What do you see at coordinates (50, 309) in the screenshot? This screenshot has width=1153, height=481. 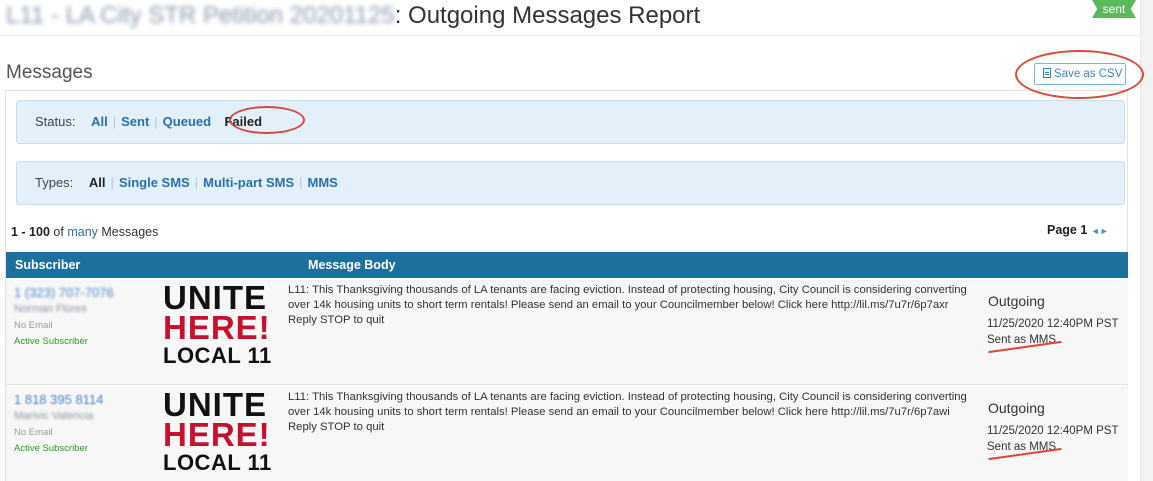 I see `subscriber-name: Norman Flores` at bounding box center [50, 309].